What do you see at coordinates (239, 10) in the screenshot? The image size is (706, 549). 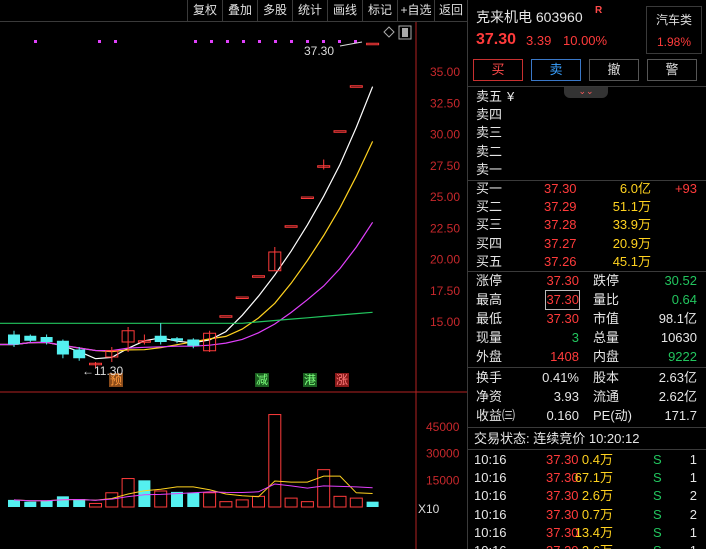 I see `overlay-button: 叠加` at bounding box center [239, 10].